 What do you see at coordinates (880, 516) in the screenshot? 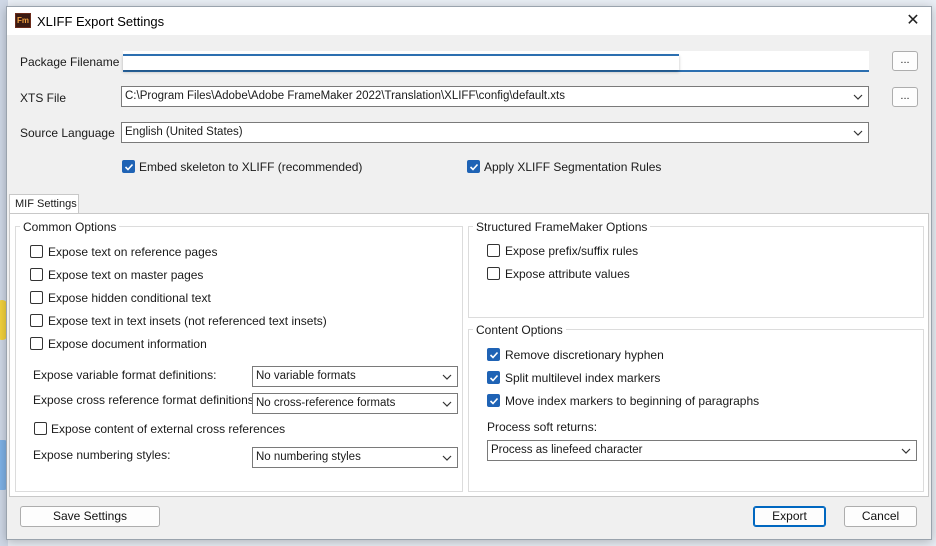
I see `cancel-button: Cancel` at bounding box center [880, 516].